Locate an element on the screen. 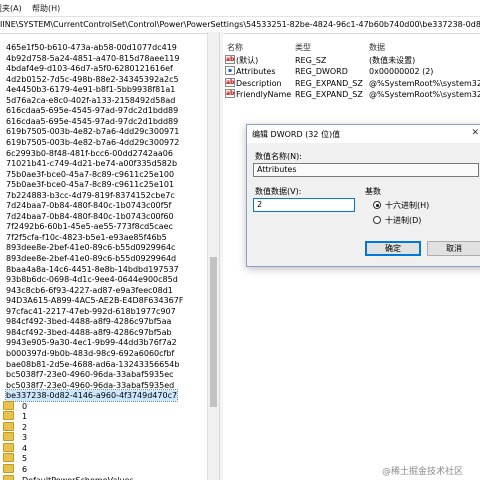  tree-item: 984cf492-3bed-4488-a8f9-4286c97bf5ab is located at coordinates (89, 332).